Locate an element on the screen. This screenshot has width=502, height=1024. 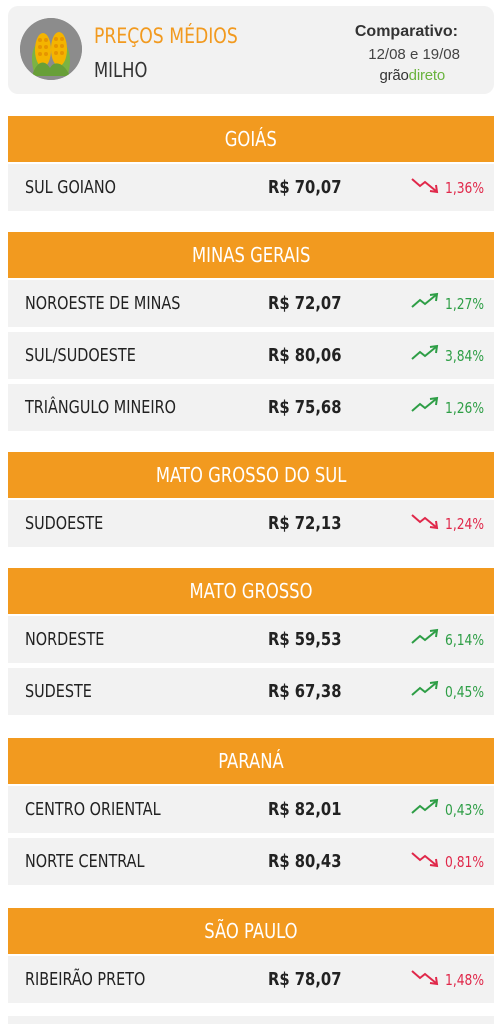
state-header: MATO GROSSO is located at coordinates (251, 591).